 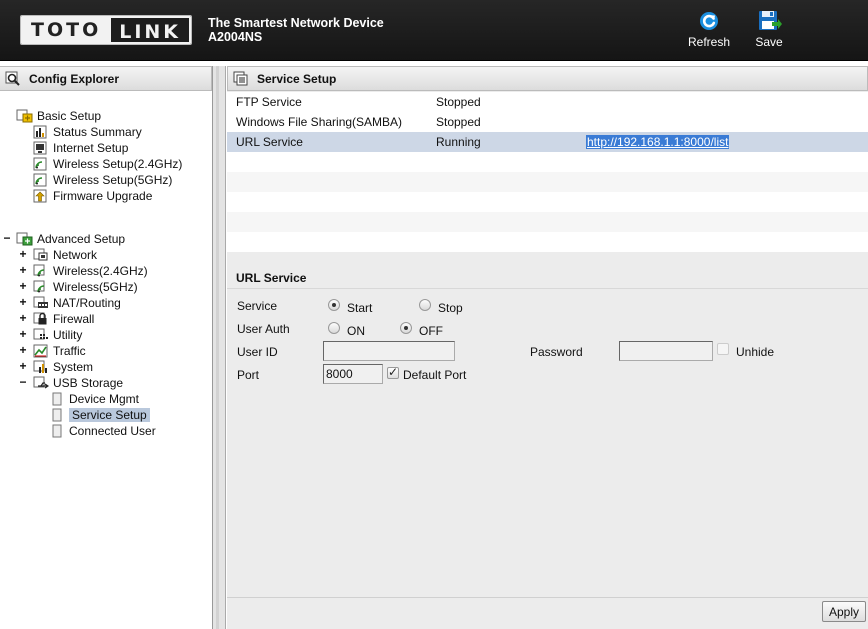 What do you see at coordinates (12, 78) in the screenshot?
I see `magnifier-icon` at bounding box center [12, 78].